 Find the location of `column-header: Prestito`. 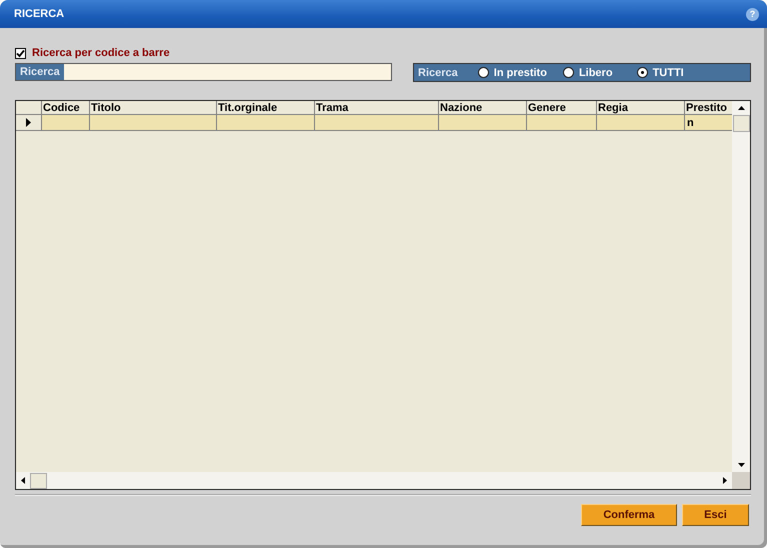

column-header: Prestito is located at coordinates (708, 108).